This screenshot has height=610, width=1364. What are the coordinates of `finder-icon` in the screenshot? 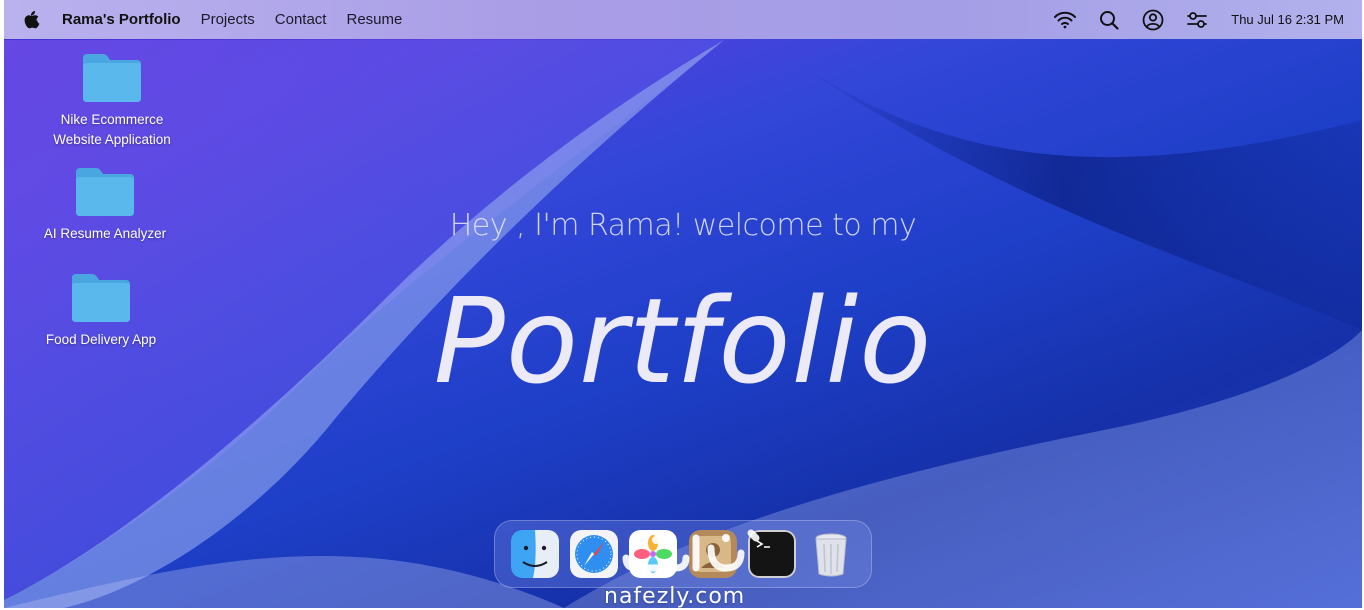 It's located at (534, 554).